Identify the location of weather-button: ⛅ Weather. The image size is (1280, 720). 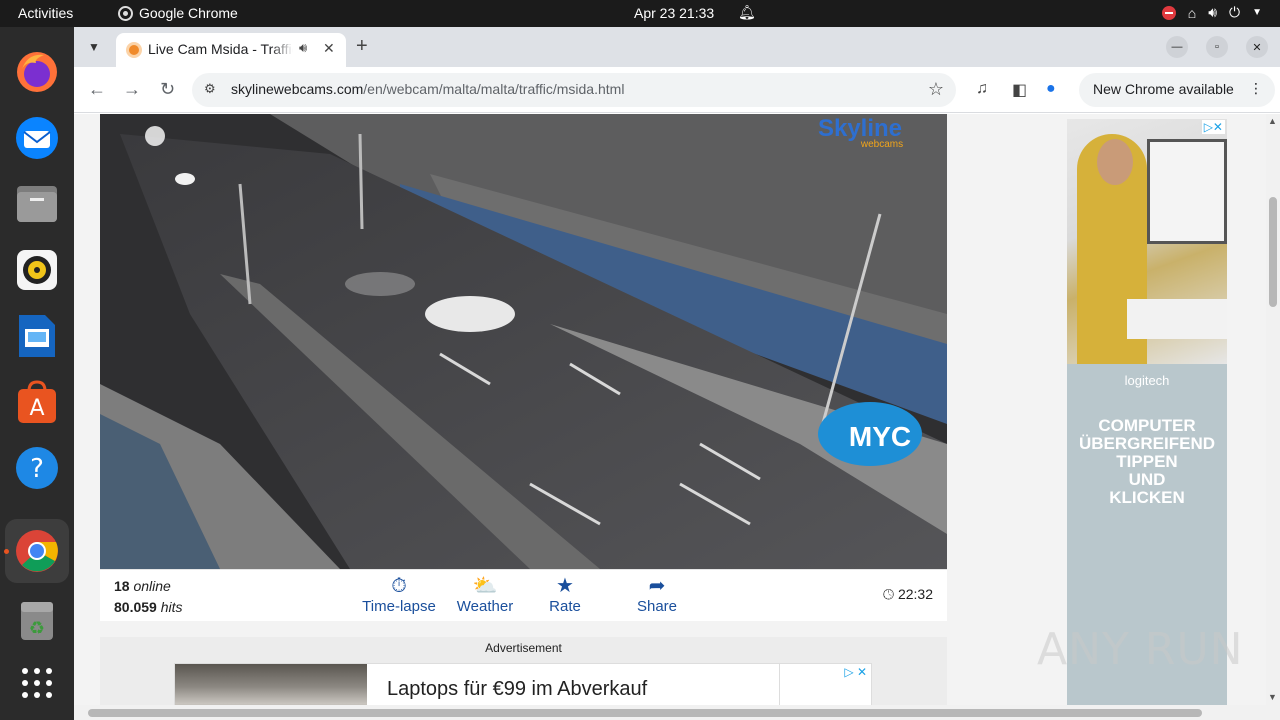
(485, 594).